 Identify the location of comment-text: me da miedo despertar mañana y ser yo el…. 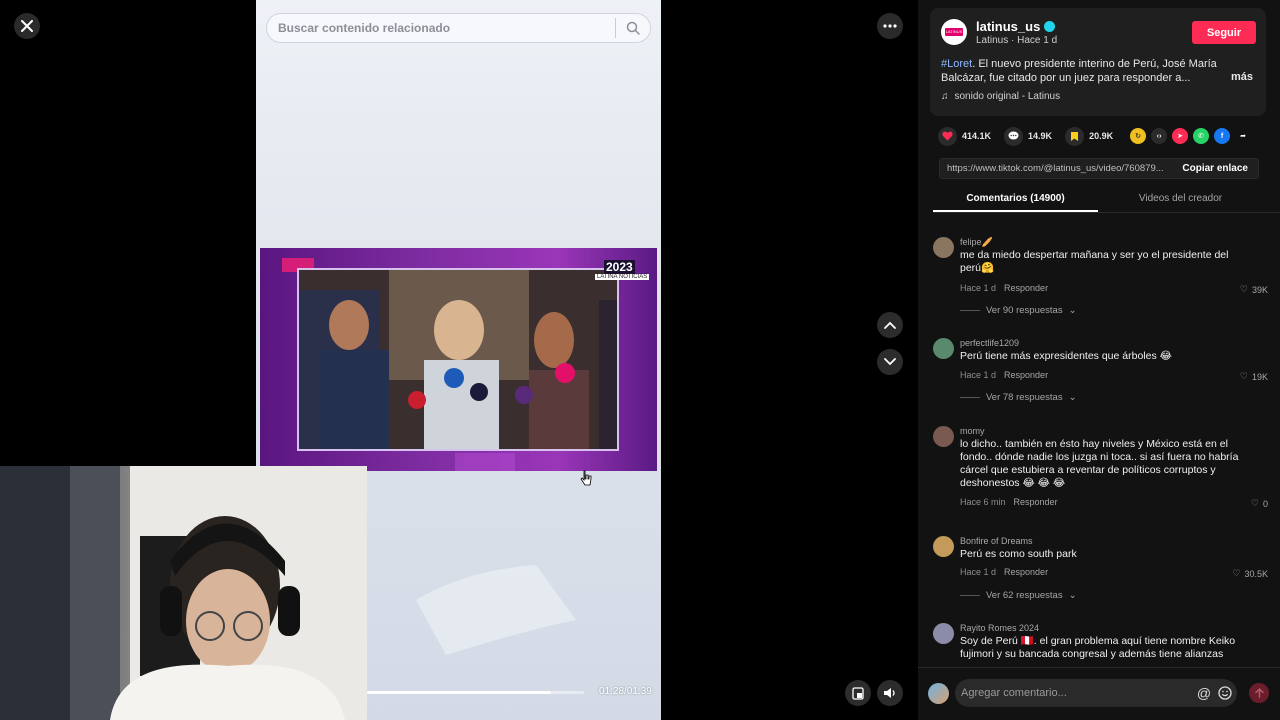
(1094, 261).